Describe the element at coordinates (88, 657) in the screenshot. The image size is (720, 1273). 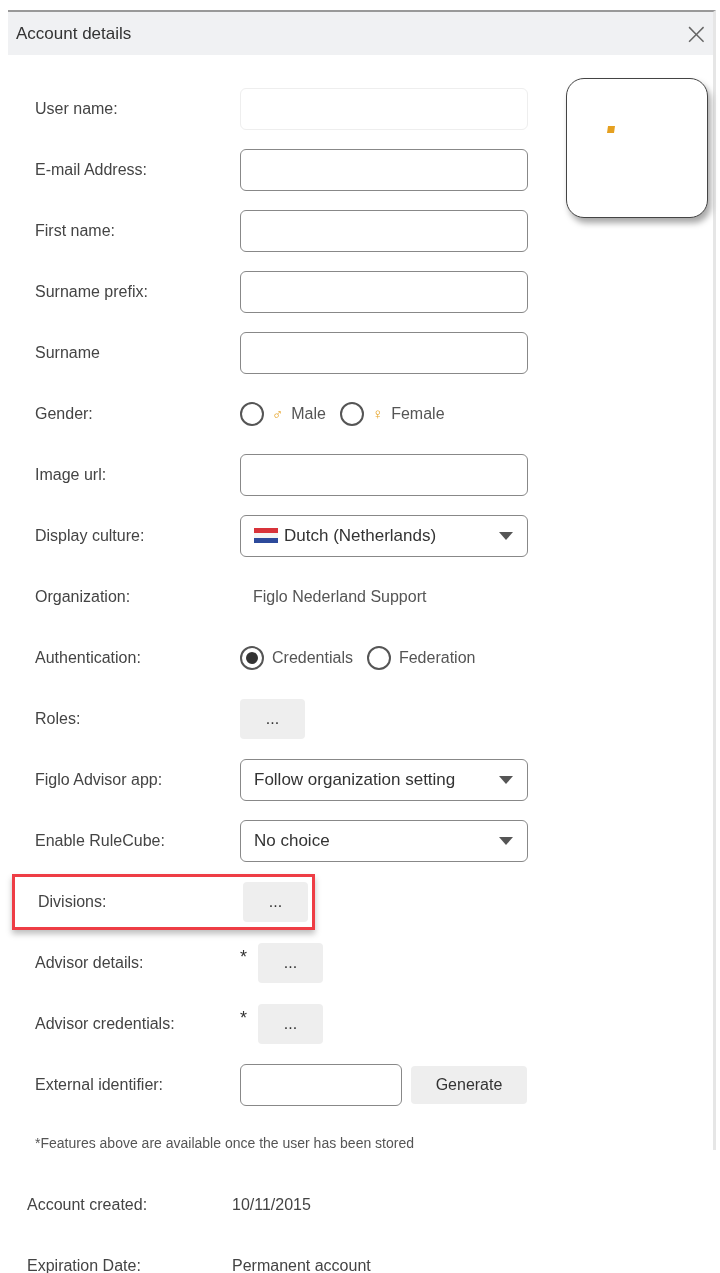
I see `field-label: Authentication:` at that location.